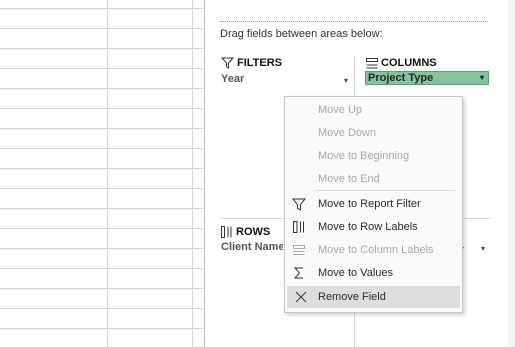 The height and width of the screenshot is (347, 515). What do you see at coordinates (369, 204) in the screenshot?
I see `menu-item-label: Move to Report Filter` at bounding box center [369, 204].